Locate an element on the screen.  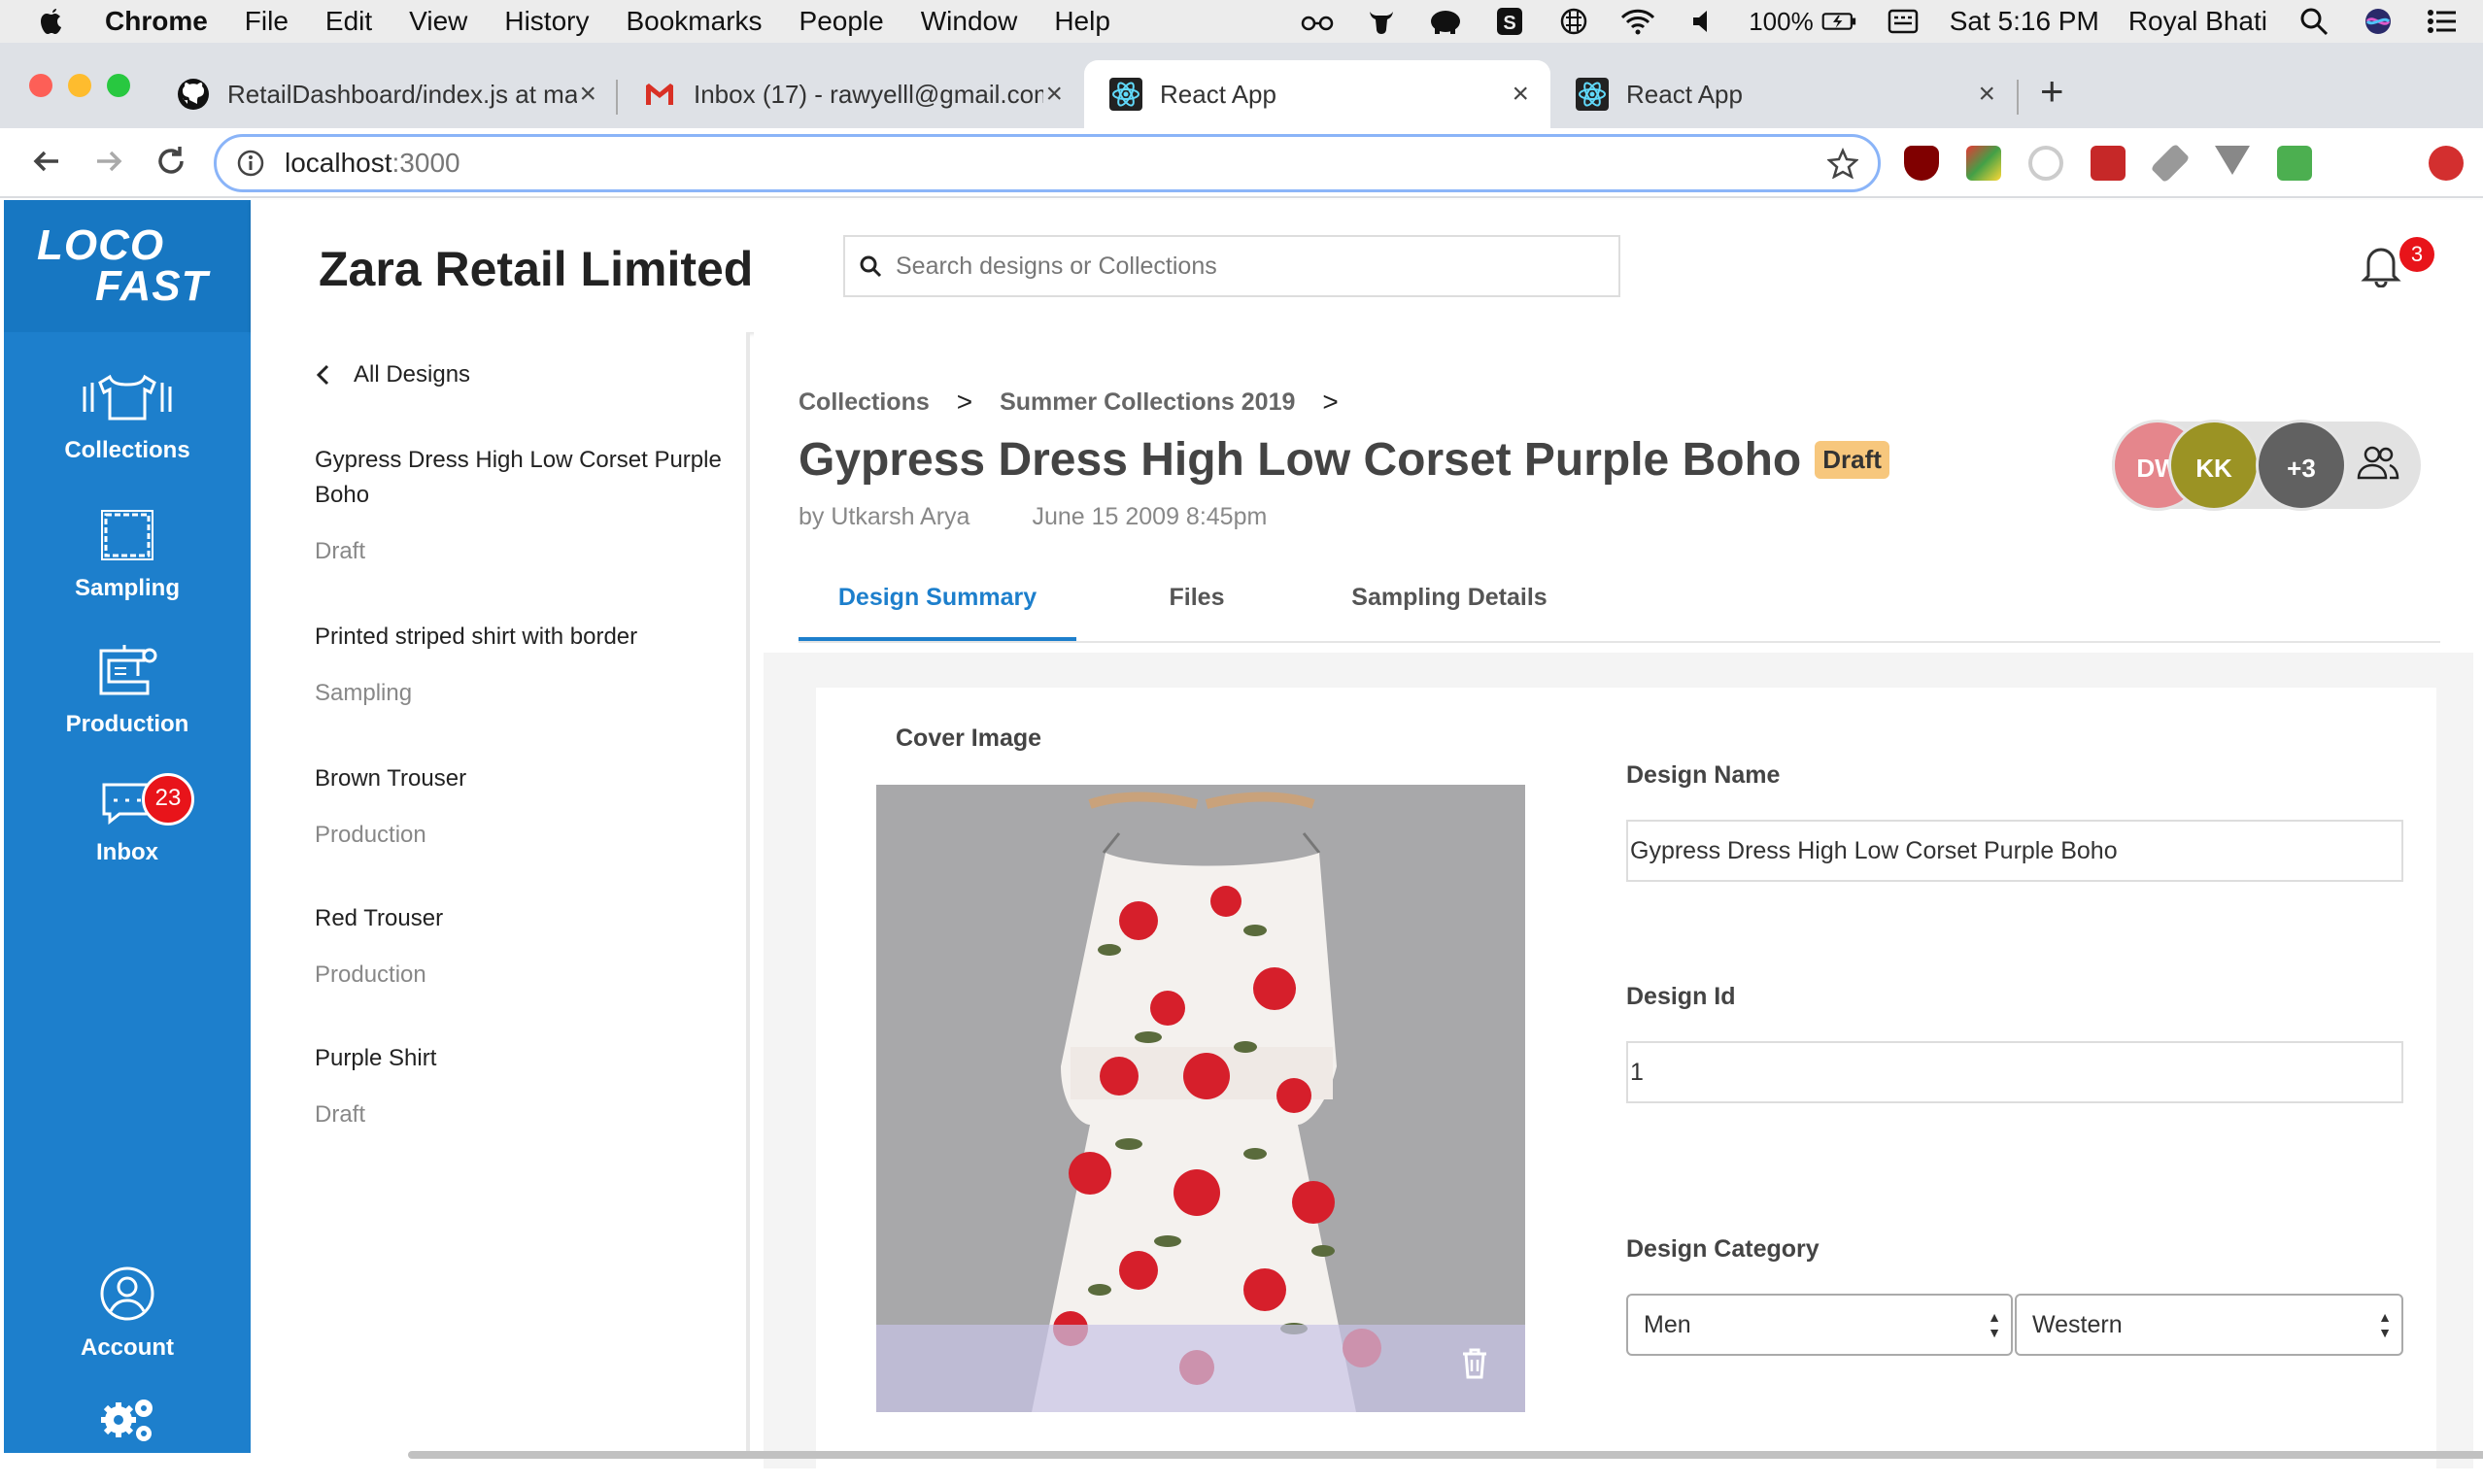
glasses-icon is located at coordinates (1317, 21).